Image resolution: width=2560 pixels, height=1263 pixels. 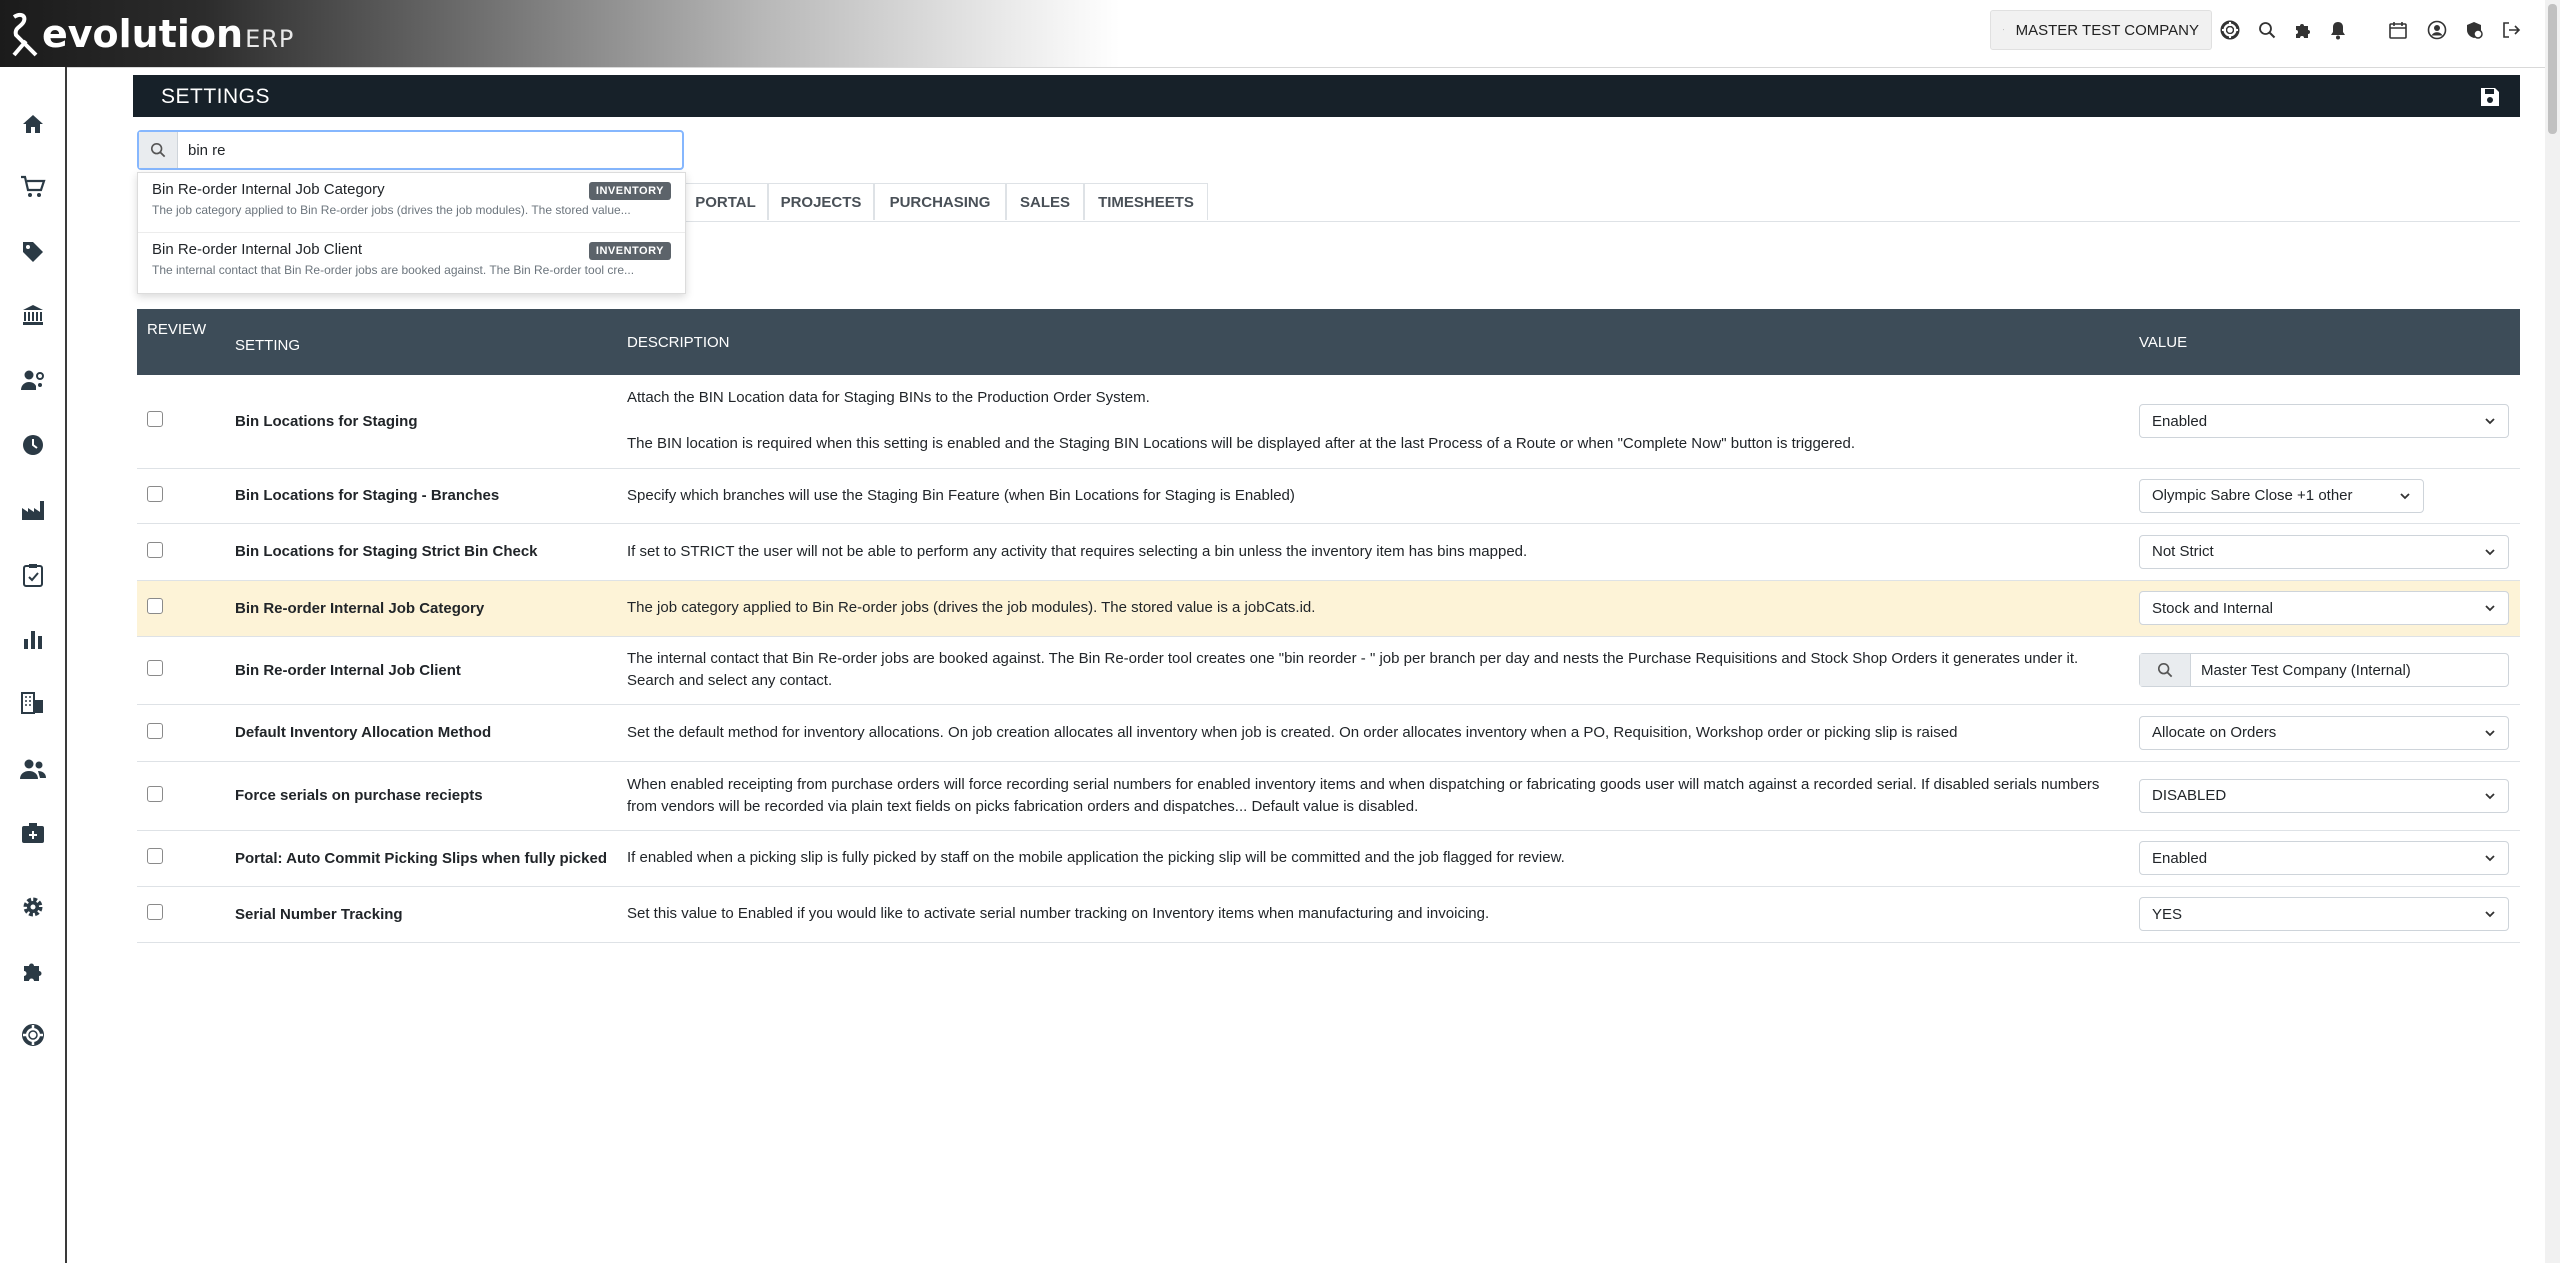 I want to click on logo-suffix: ERP, so click(x=270, y=39).